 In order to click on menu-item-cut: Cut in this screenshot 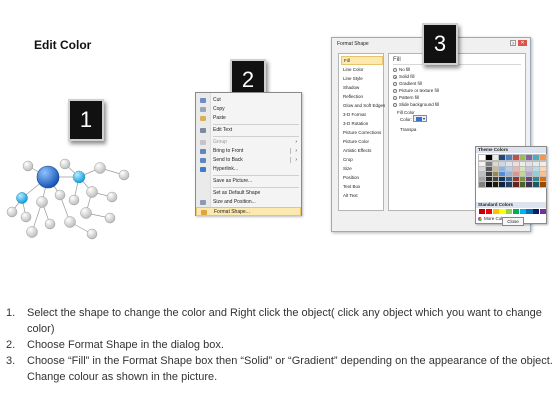, I will do `click(248, 100)`.